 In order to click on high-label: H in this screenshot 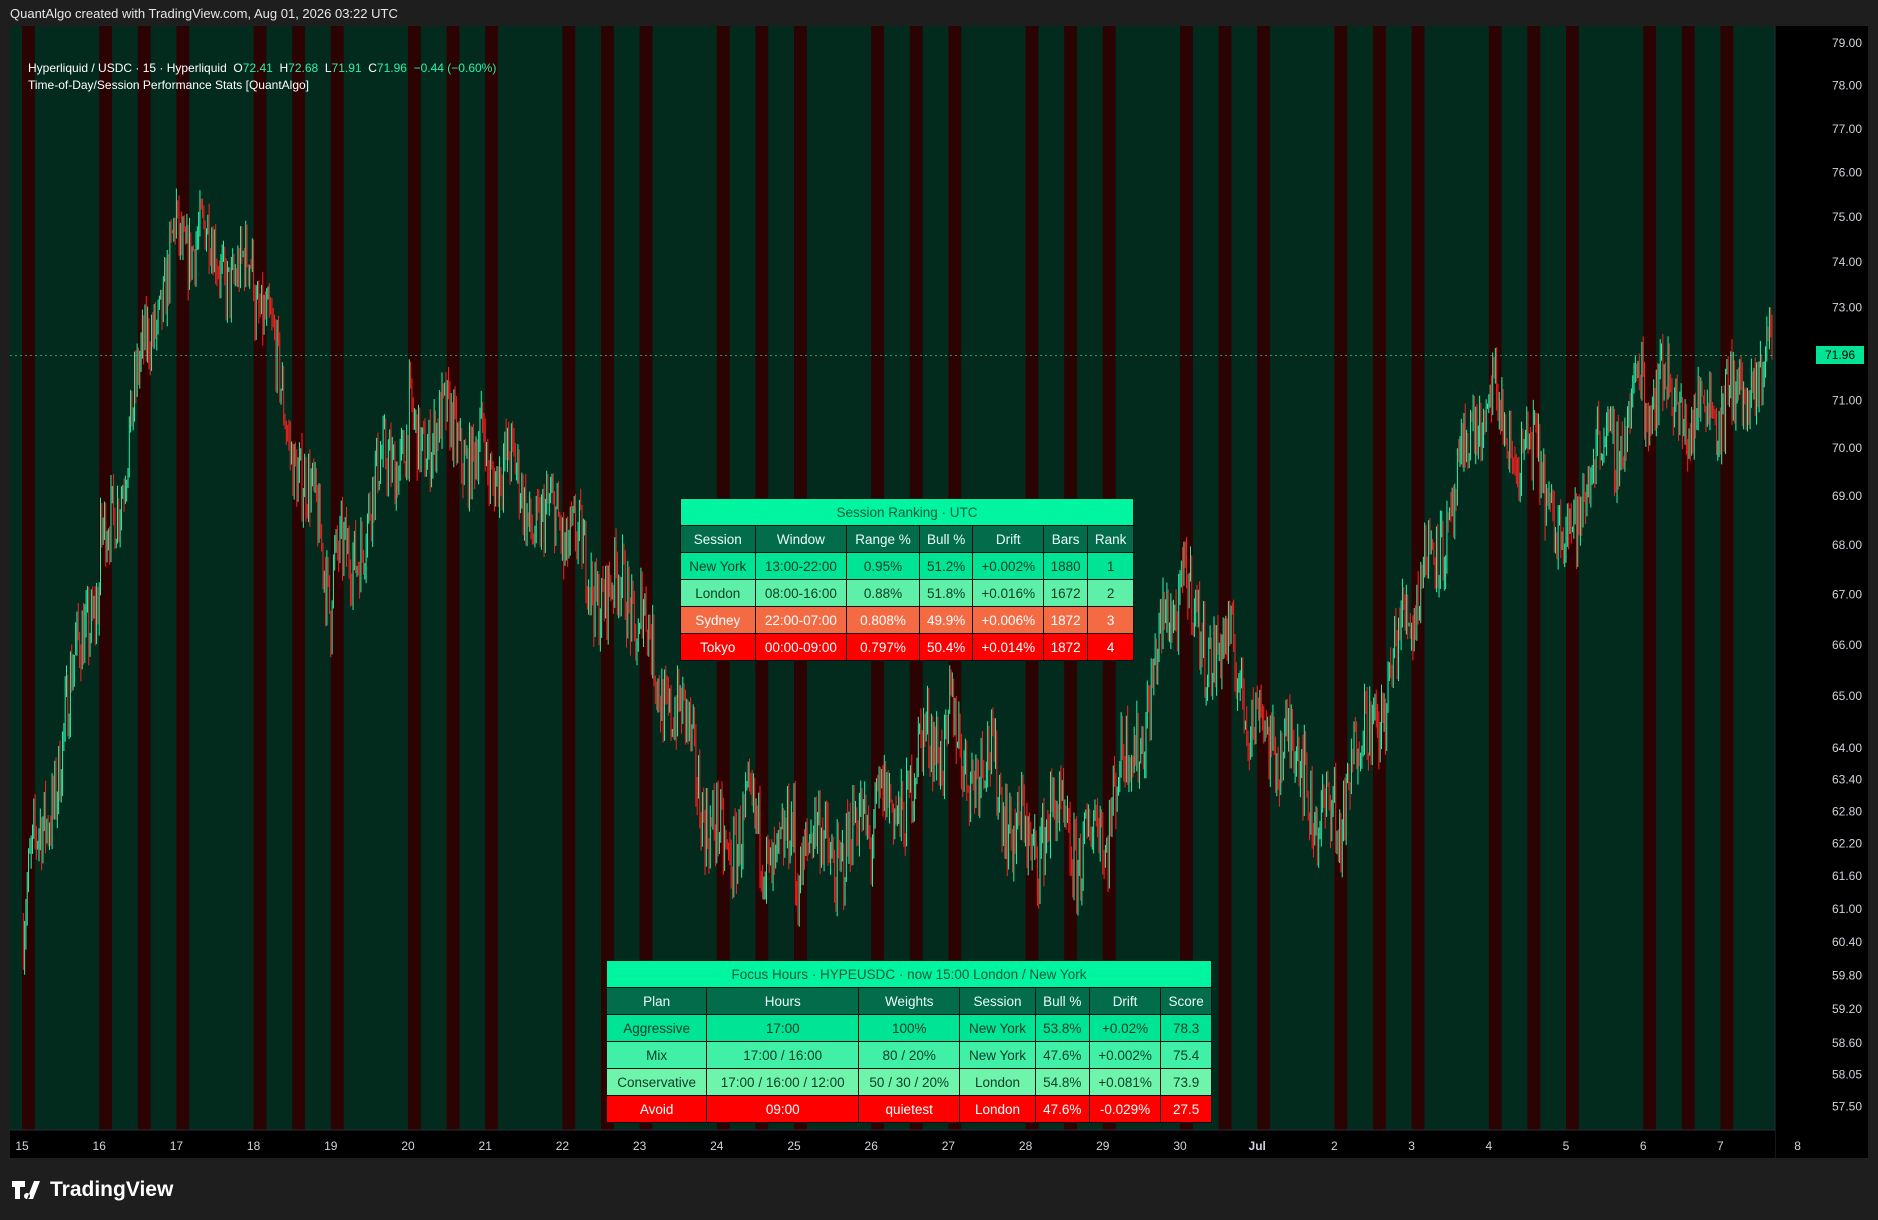, I will do `click(284, 68)`.